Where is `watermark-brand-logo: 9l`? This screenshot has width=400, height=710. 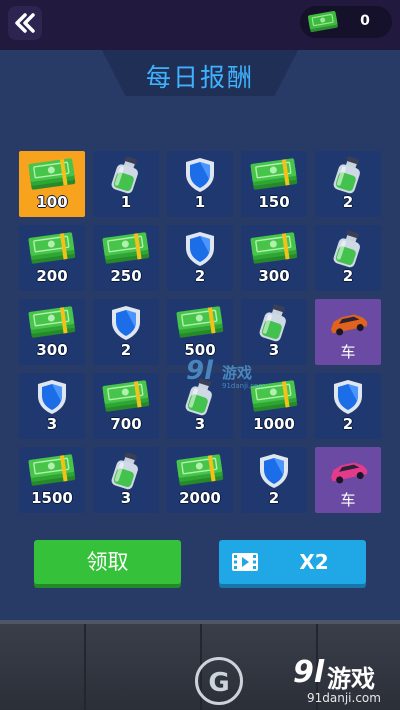
watermark-brand-logo: 9l is located at coordinates (309, 672).